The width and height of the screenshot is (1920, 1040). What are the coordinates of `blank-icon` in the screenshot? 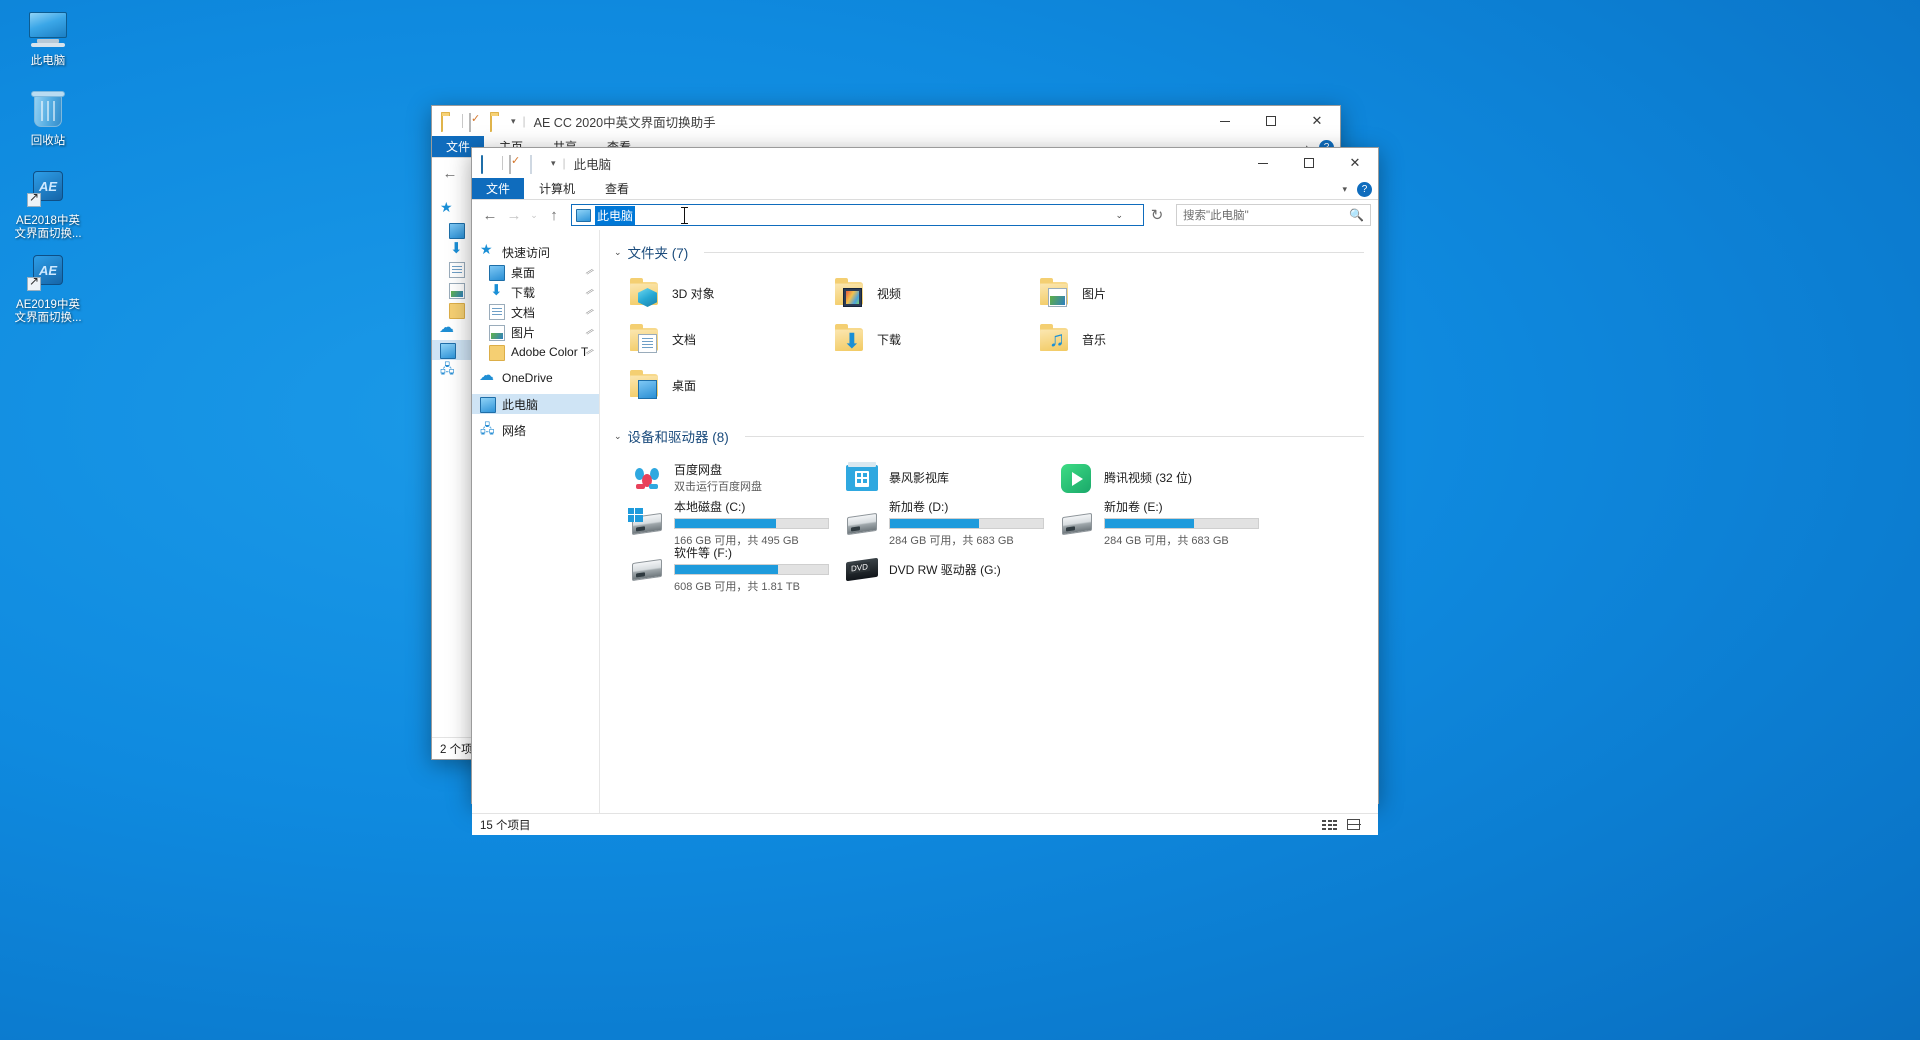 It's located at (537, 164).